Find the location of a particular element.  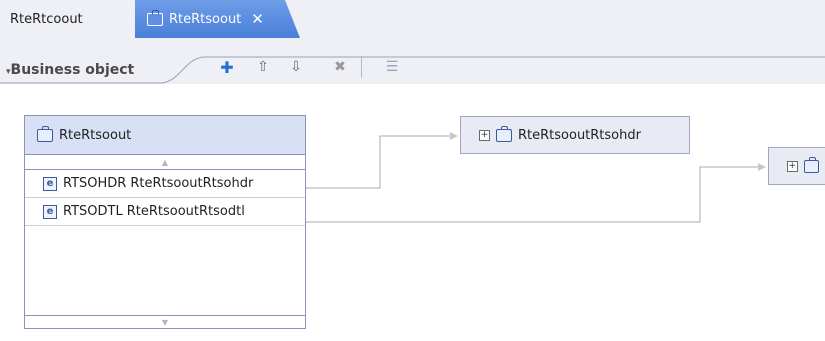

attribute-type: RteRtsooutRtsohdr is located at coordinates (192, 183).